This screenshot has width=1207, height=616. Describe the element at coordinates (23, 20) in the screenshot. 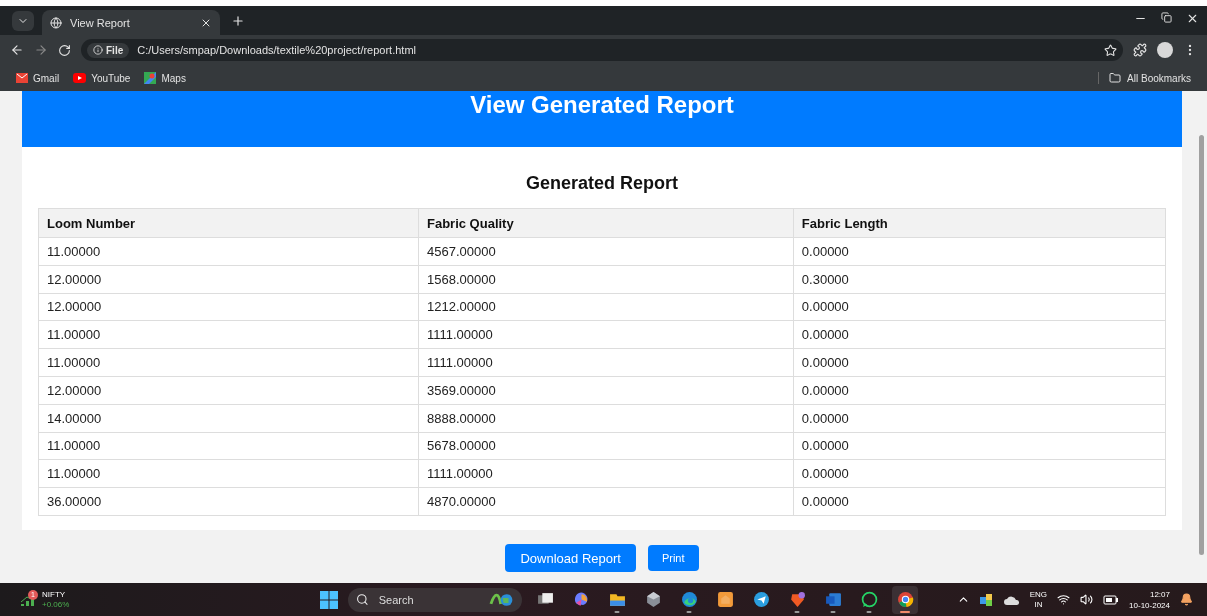

I see `tab-list-button` at that location.